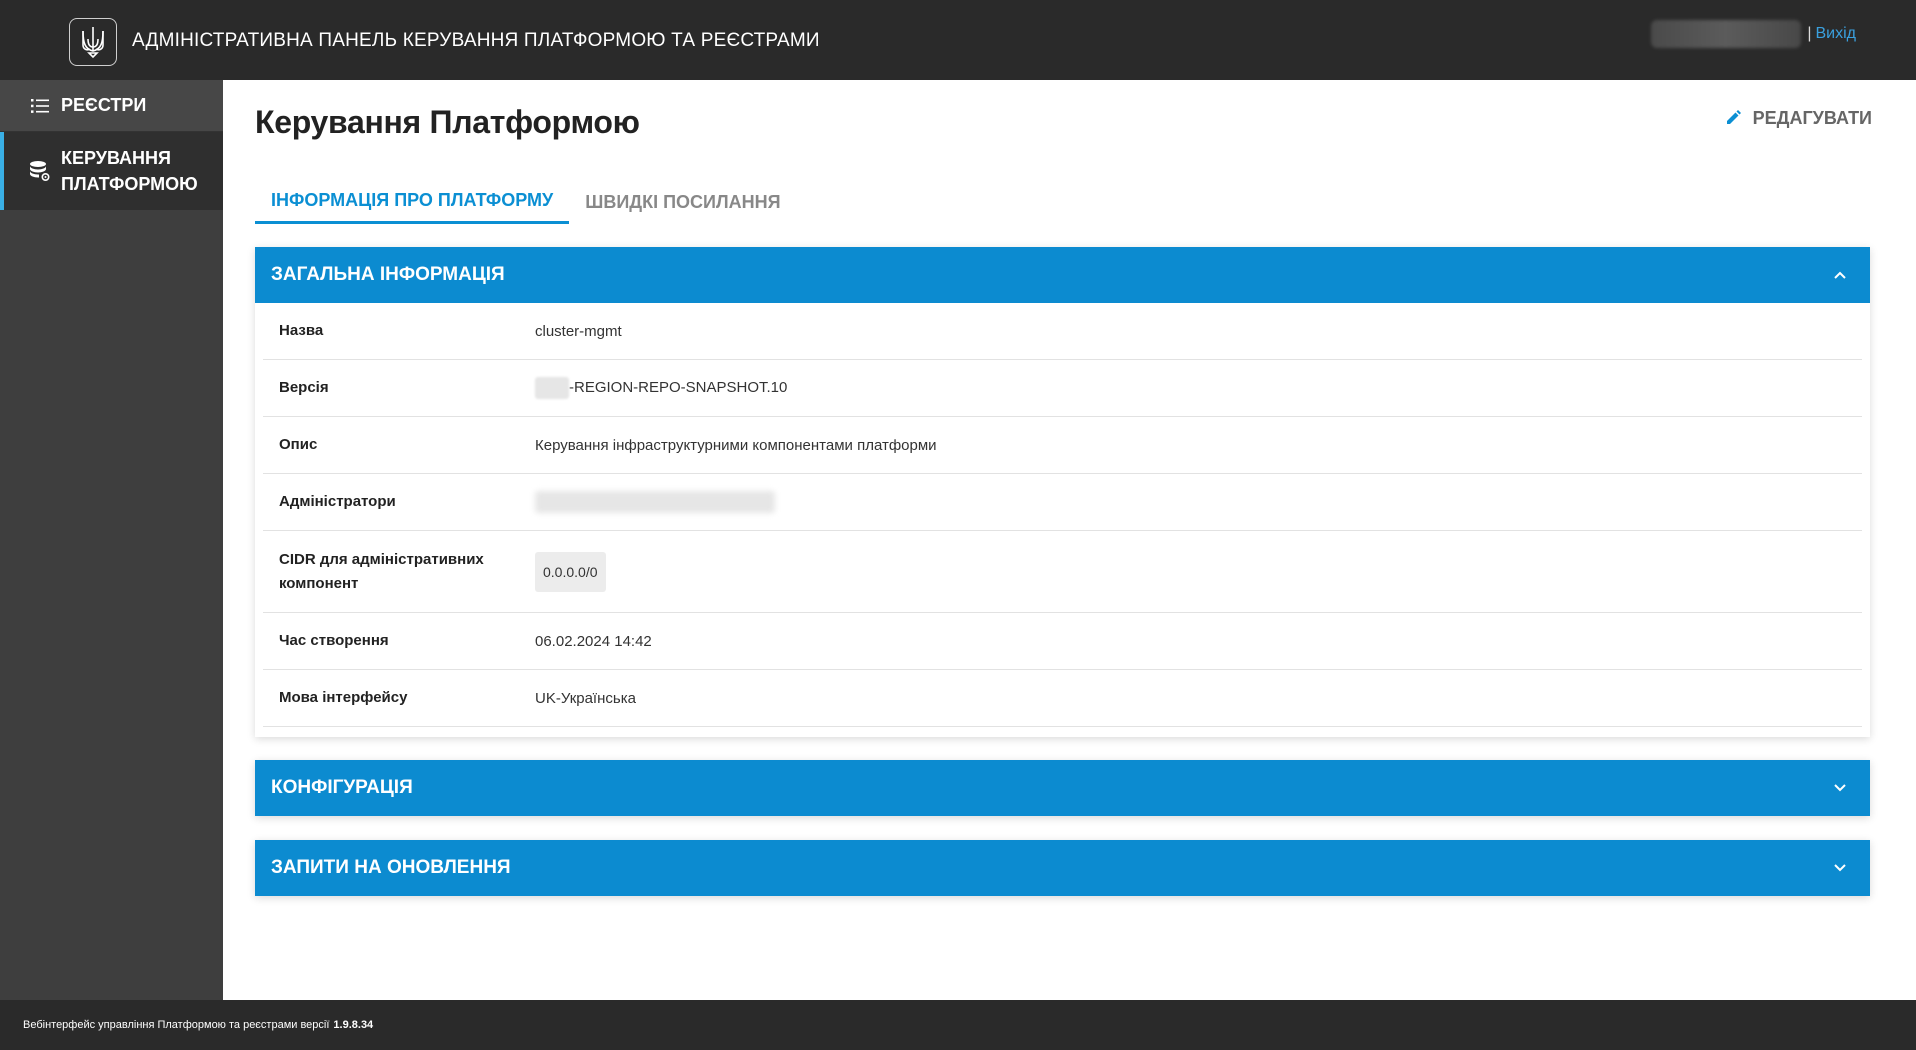 The width and height of the screenshot is (1916, 1050). What do you see at coordinates (337, 501) in the screenshot?
I see `row-key: Адміністратори` at bounding box center [337, 501].